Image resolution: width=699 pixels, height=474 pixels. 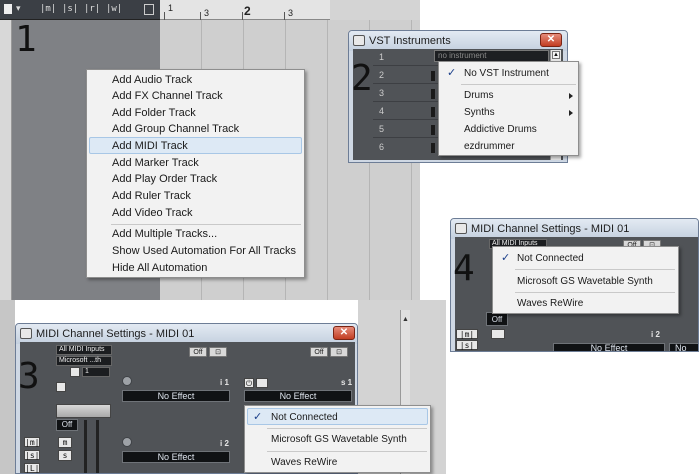 What do you see at coordinates (198, 352) in the screenshot?
I see `bypass-button: Off` at bounding box center [198, 352].